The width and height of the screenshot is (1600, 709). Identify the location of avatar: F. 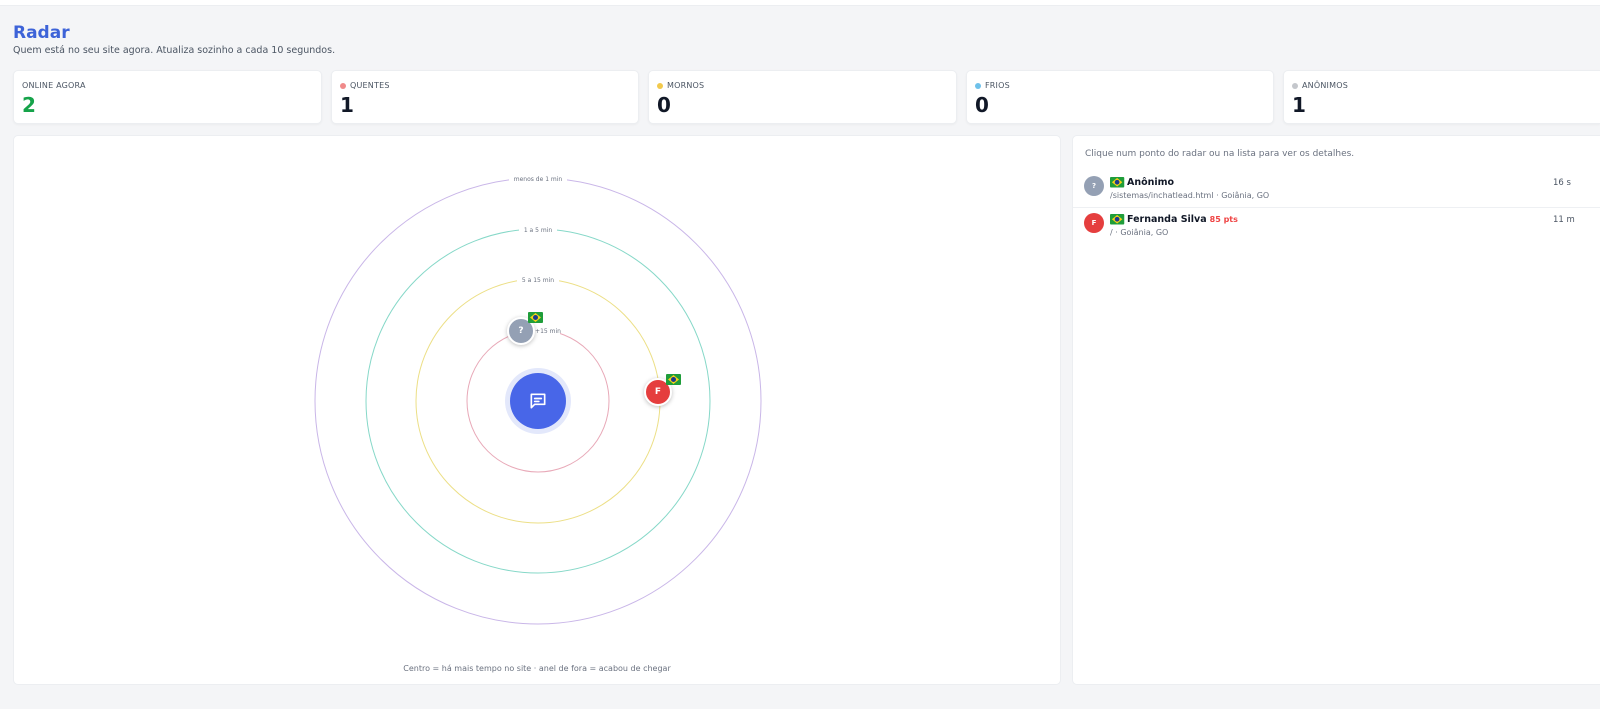
(1094, 223).